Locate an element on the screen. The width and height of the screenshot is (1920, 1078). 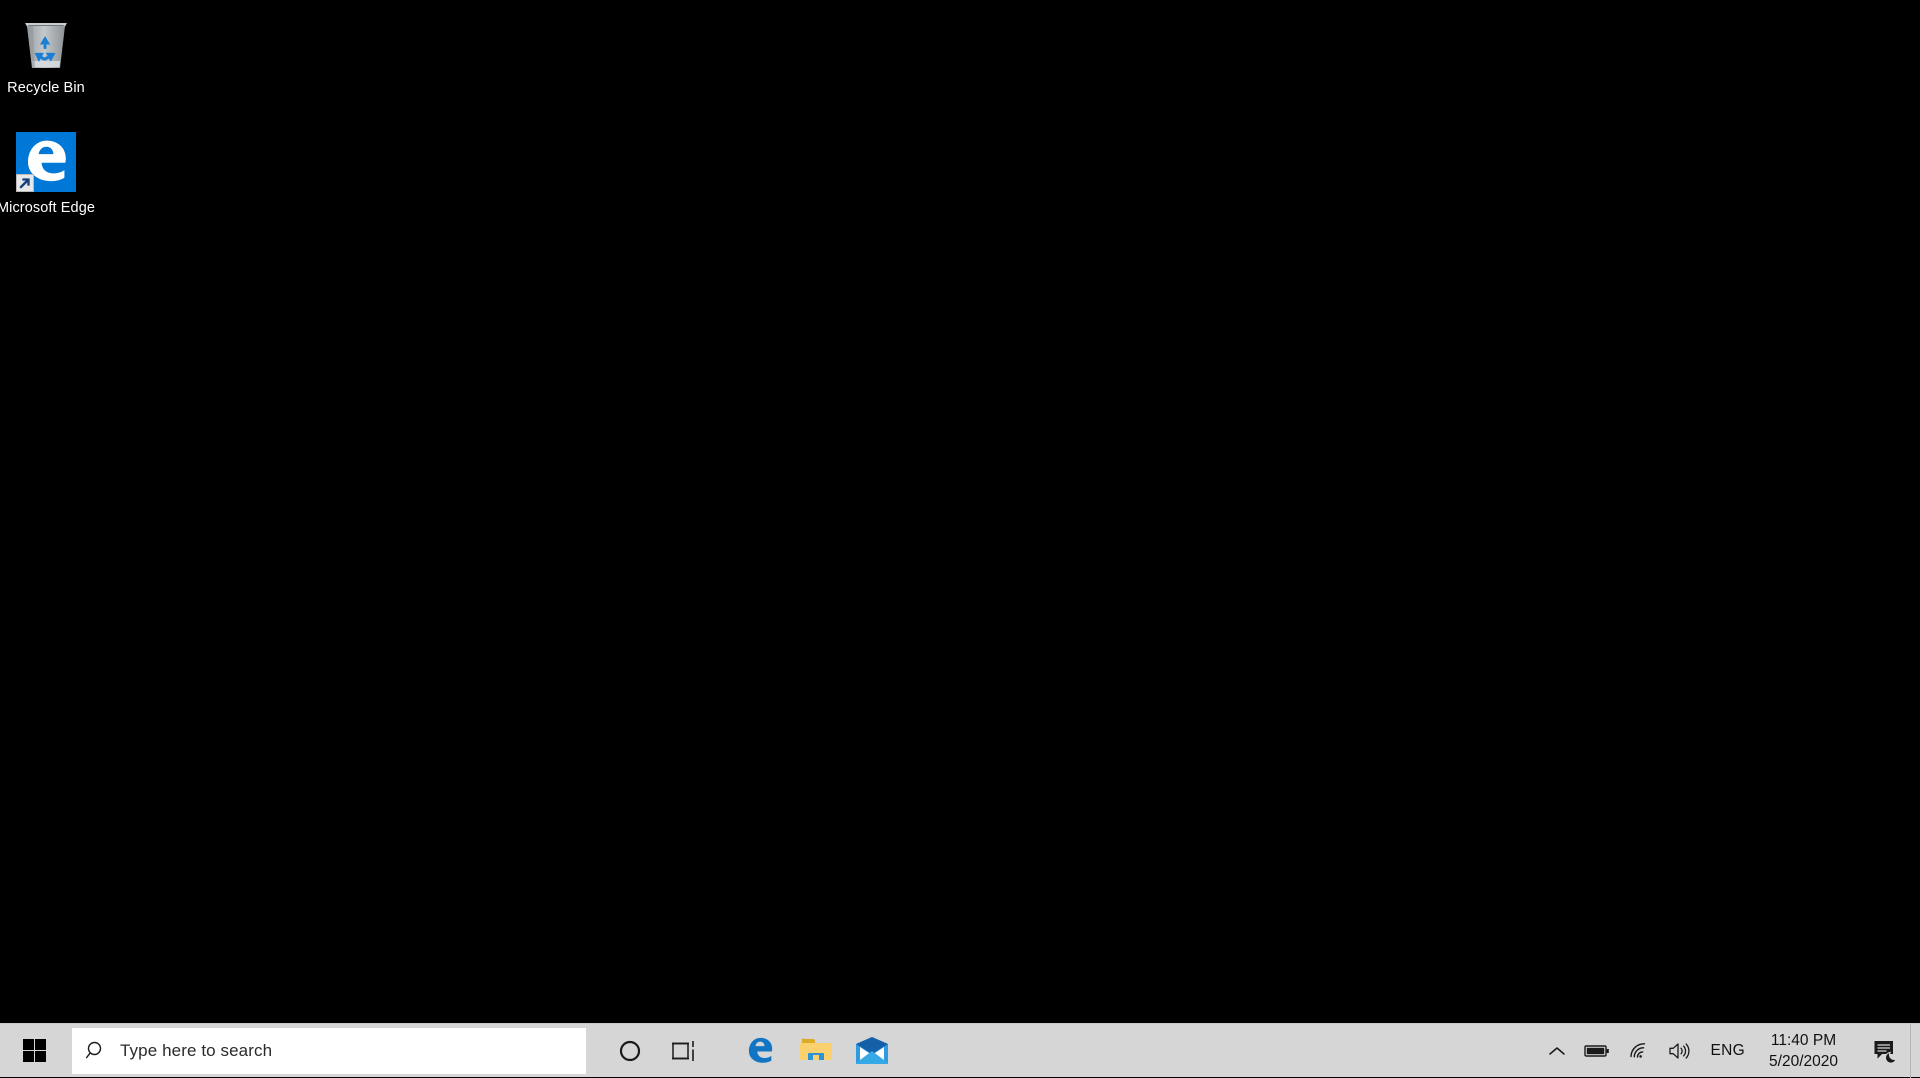
chevron-up-icon is located at coordinates (1556, 1050).